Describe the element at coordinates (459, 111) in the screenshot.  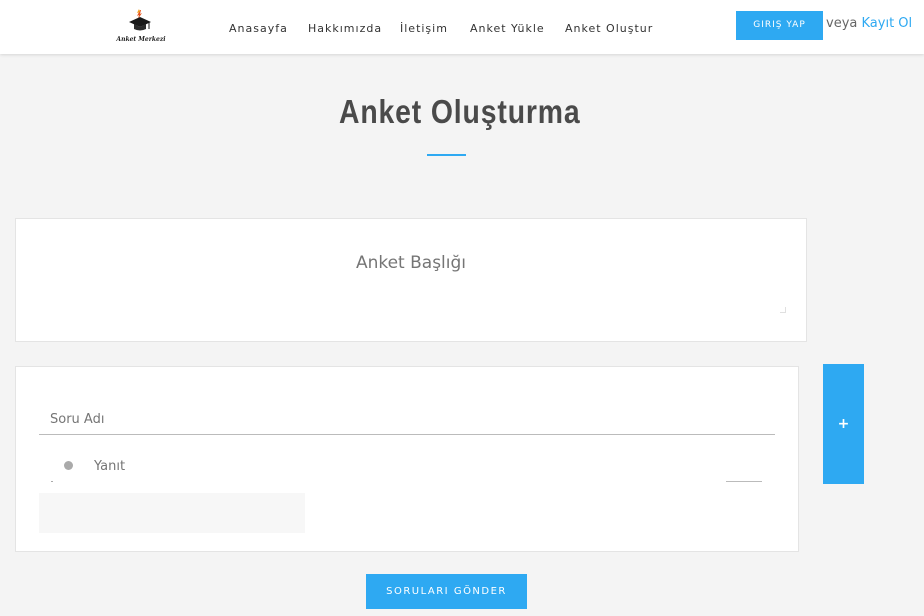
I see `page-title: Anket Oluşturma` at that location.